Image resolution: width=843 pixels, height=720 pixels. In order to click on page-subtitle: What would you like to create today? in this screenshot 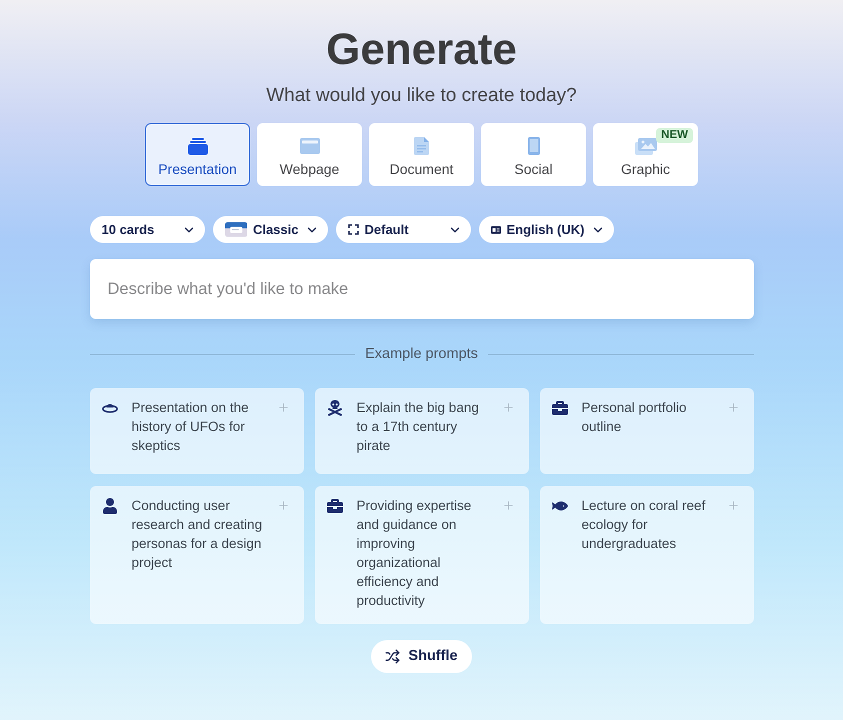, I will do `click(421, 96)`.